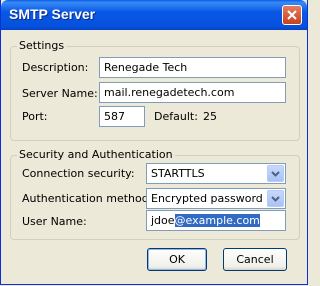 The width and height of the screenshot is (320, 286). I want to click on security-group-title: Security and Authentication, so click(96, 155).